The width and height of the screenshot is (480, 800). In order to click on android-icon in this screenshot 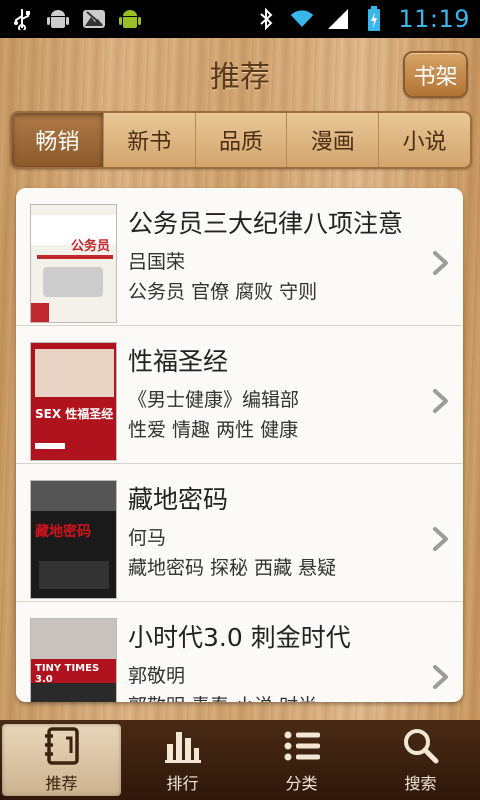, I will do `click(130, 19)`.